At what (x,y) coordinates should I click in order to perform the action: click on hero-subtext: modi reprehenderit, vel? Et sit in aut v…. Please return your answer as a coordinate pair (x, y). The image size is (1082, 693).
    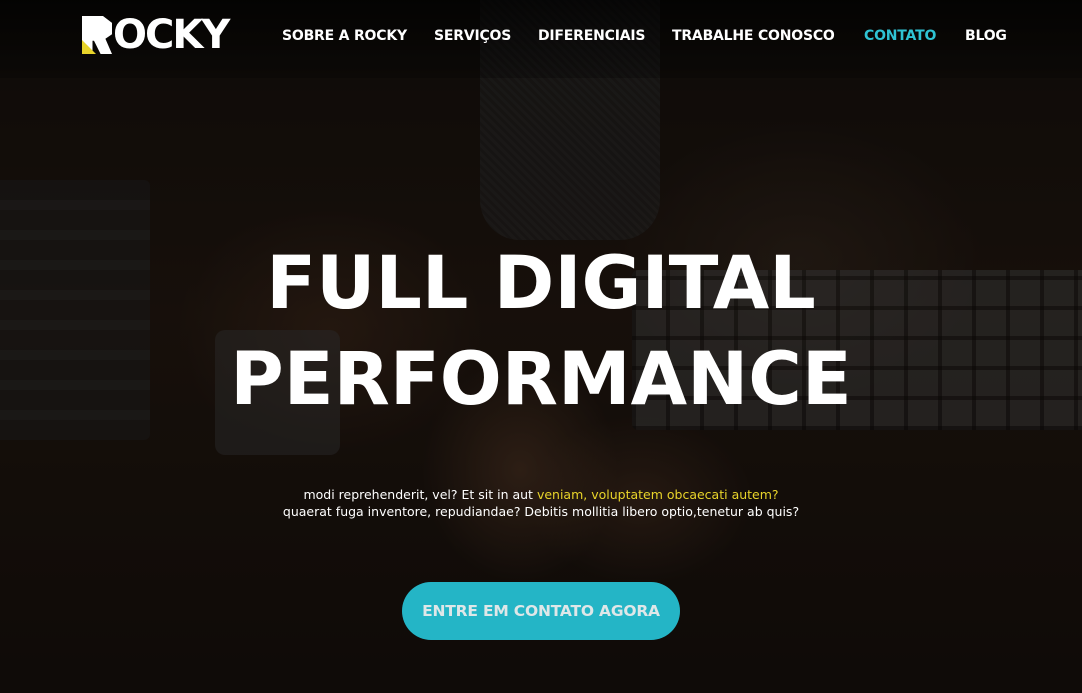
    Looking at the image, I should click on (541, 503).